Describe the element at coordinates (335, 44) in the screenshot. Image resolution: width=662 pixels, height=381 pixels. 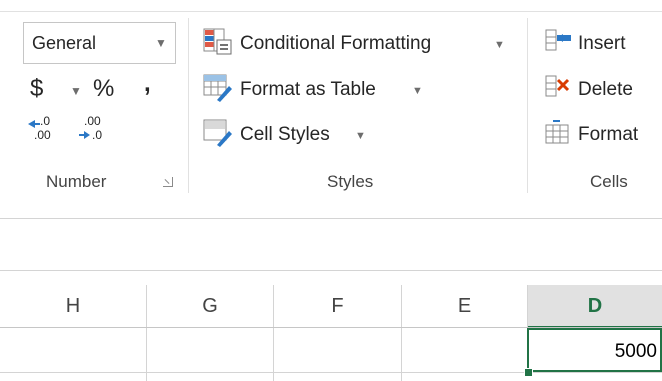
I see `conditional-formatting-button: Conditional Formatting` at that location.